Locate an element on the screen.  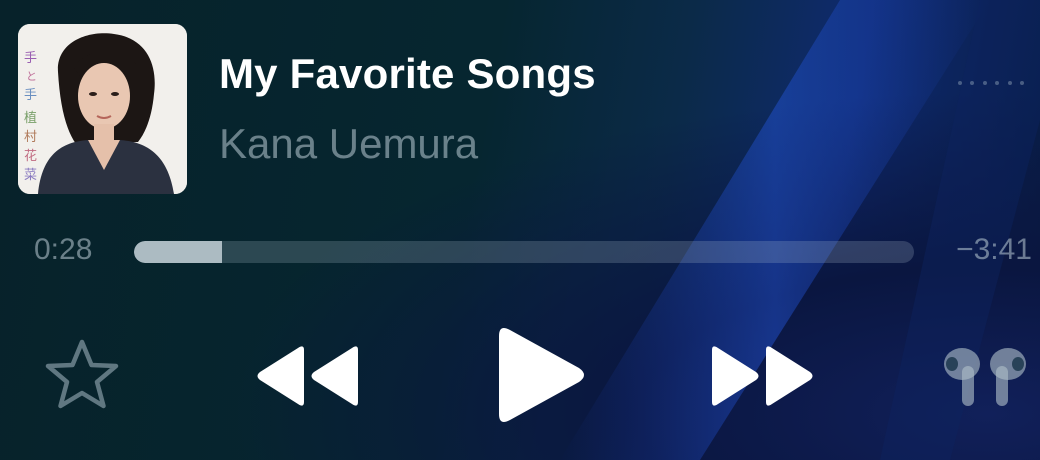
svg-text: 花 is located at coordinates (30, 156).